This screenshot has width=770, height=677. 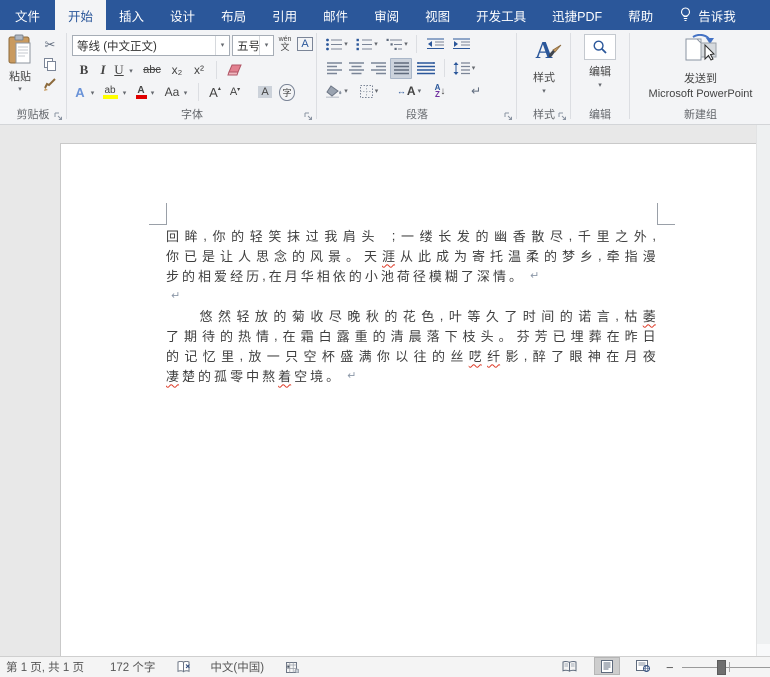 I want to click on tab-review: 审阅, so click(x=386, y=15).